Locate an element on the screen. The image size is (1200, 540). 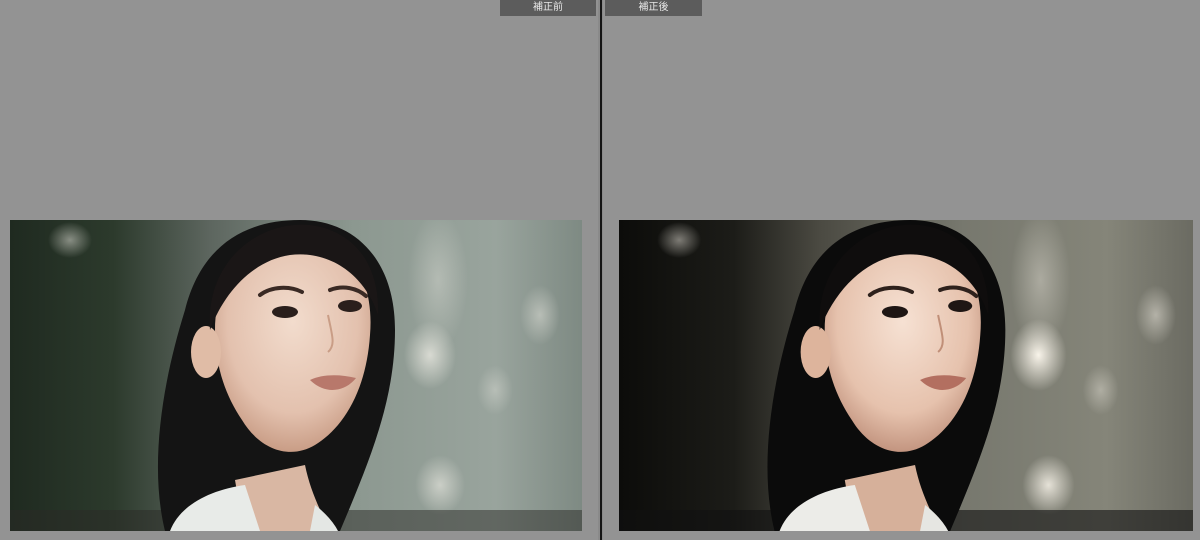
after-label: 補正後 is located at coordinates (653, 8).